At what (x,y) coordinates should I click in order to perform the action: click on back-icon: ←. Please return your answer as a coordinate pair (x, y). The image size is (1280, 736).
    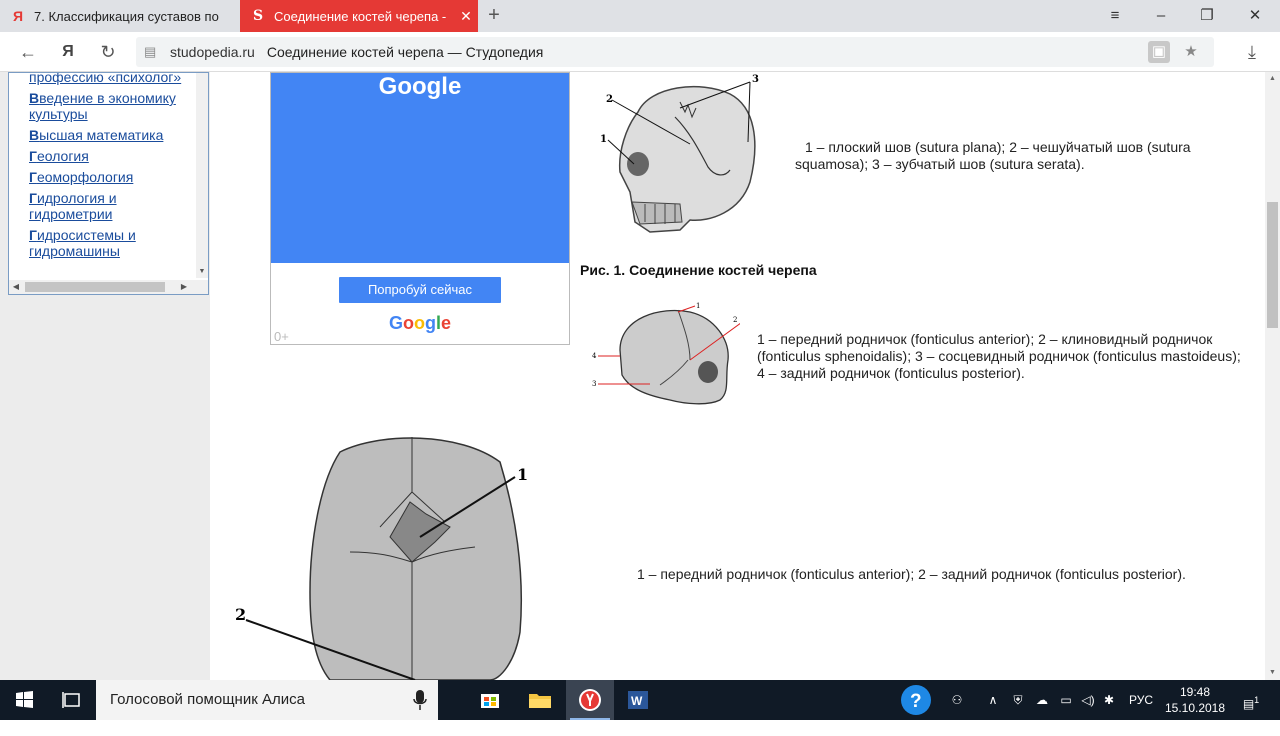
    Looking at the image, I should click on (28, 52).